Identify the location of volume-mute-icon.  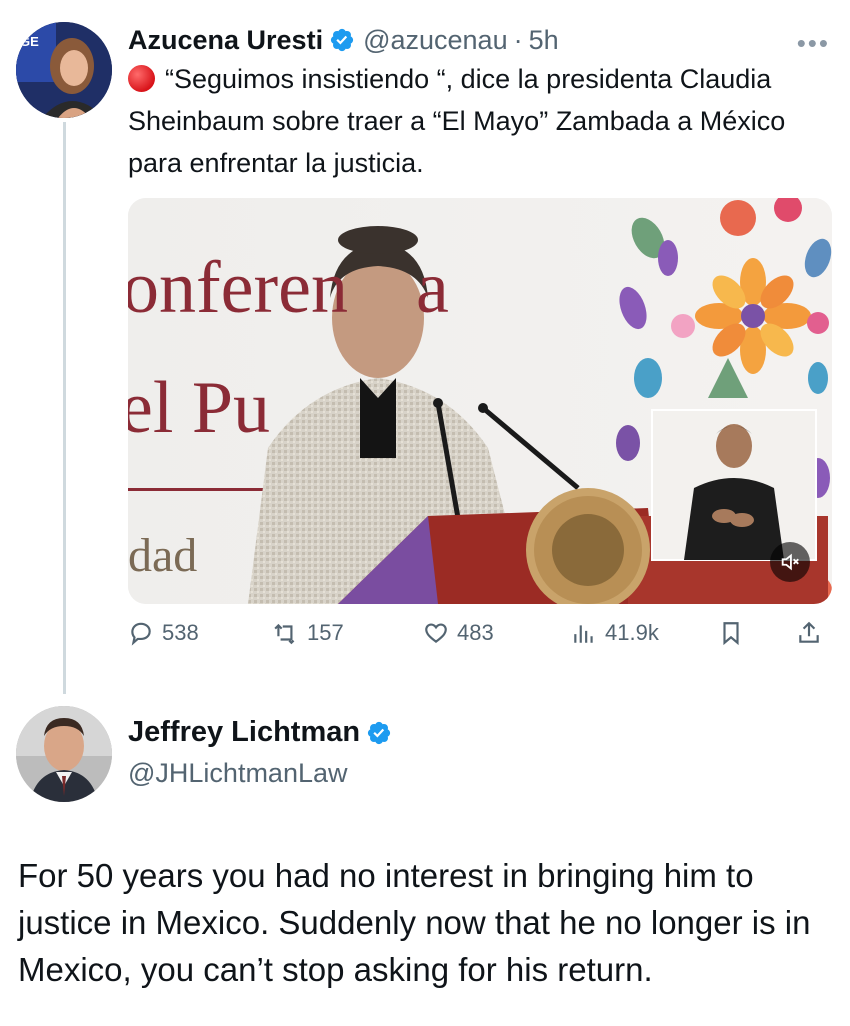
(790, 562).